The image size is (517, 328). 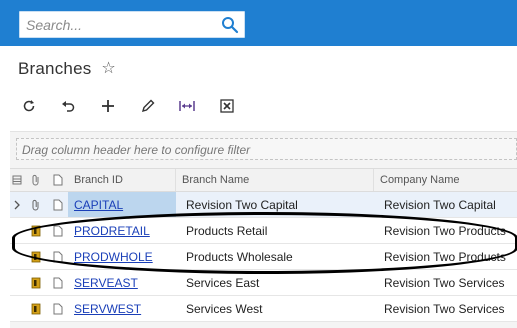 I want to click on edit-button, so click(x=148, y=106).